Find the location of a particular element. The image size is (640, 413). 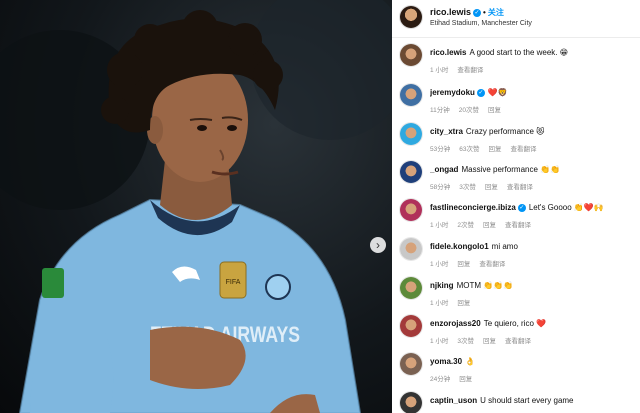

comment-meta: 1 小时 2次赞 回复 查看翻译 is located at coordinates (485, 224).